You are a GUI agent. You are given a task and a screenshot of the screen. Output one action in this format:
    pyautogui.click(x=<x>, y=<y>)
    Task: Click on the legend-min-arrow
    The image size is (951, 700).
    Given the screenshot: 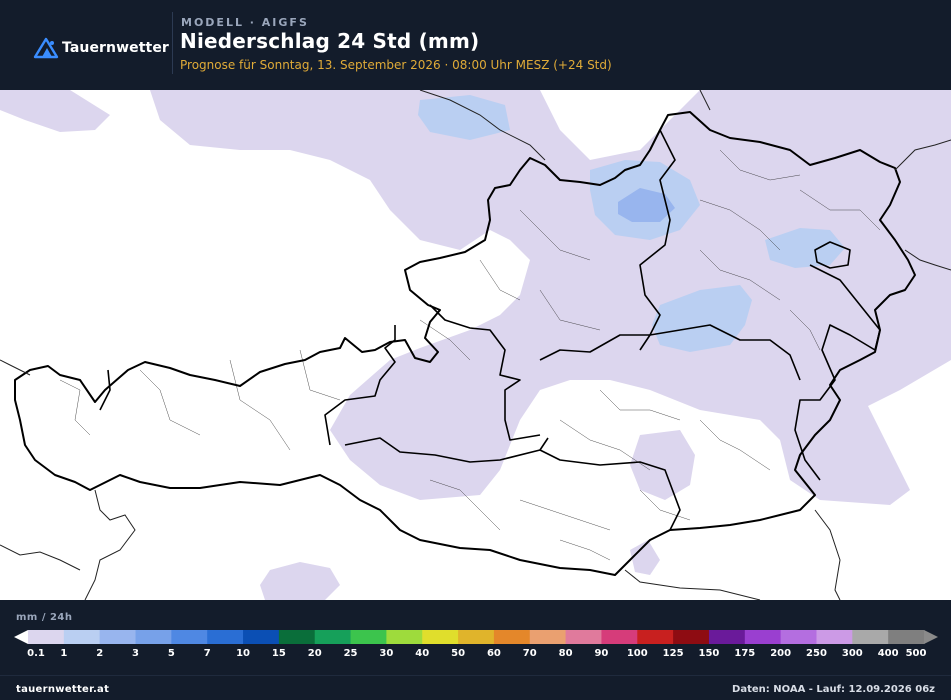 What is the action you would take?
    pyautogui.click(x=21, y=637)
    